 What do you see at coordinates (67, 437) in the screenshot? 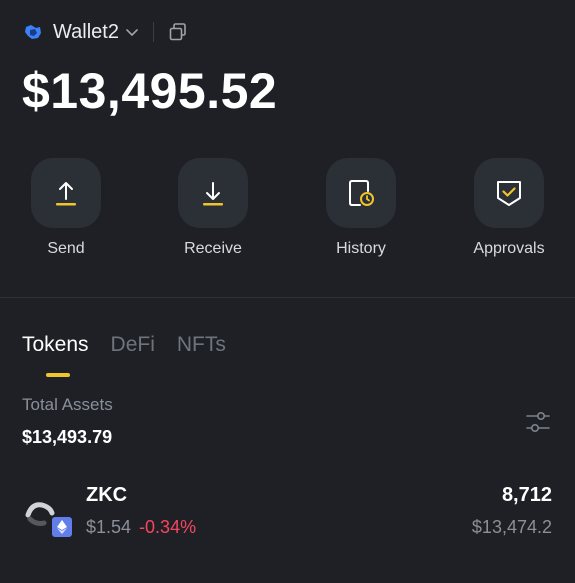
I see `total-assets-value: $13,493.79` at bounding box center [67, 437].